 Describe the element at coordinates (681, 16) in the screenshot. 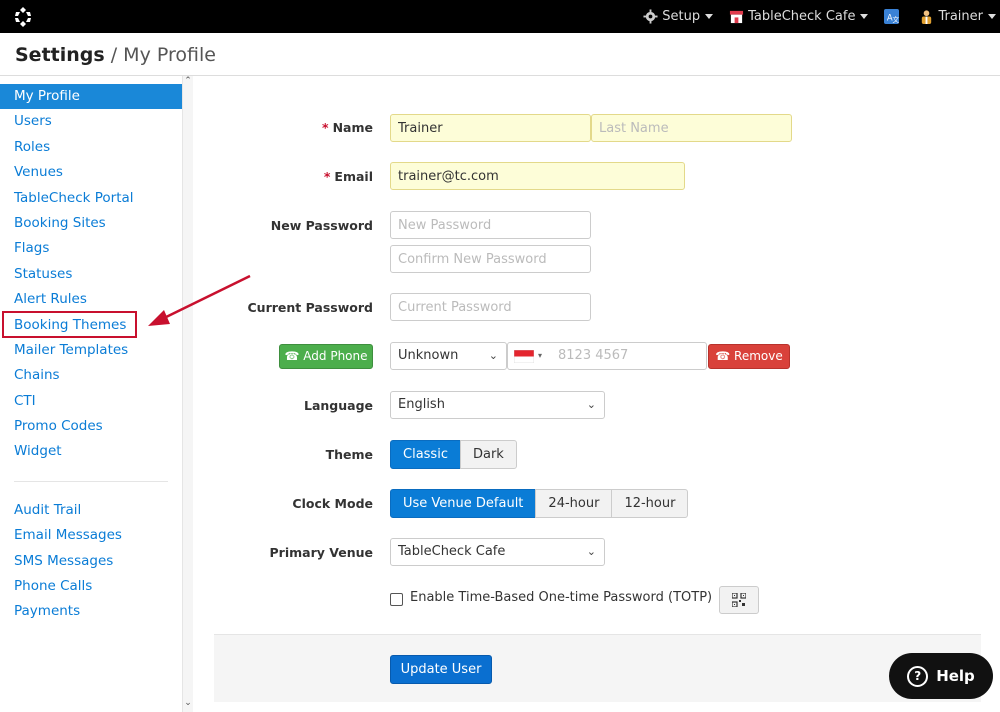

I see `setup-label: Setup` at that location.